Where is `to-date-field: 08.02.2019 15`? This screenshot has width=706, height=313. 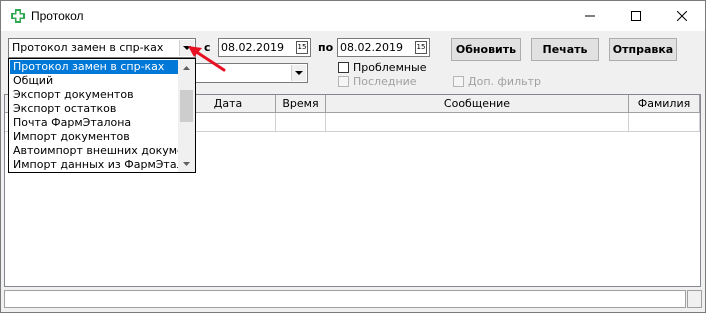
to-date-field: 08.02.2019 15 is located at coordinates (383, 47).